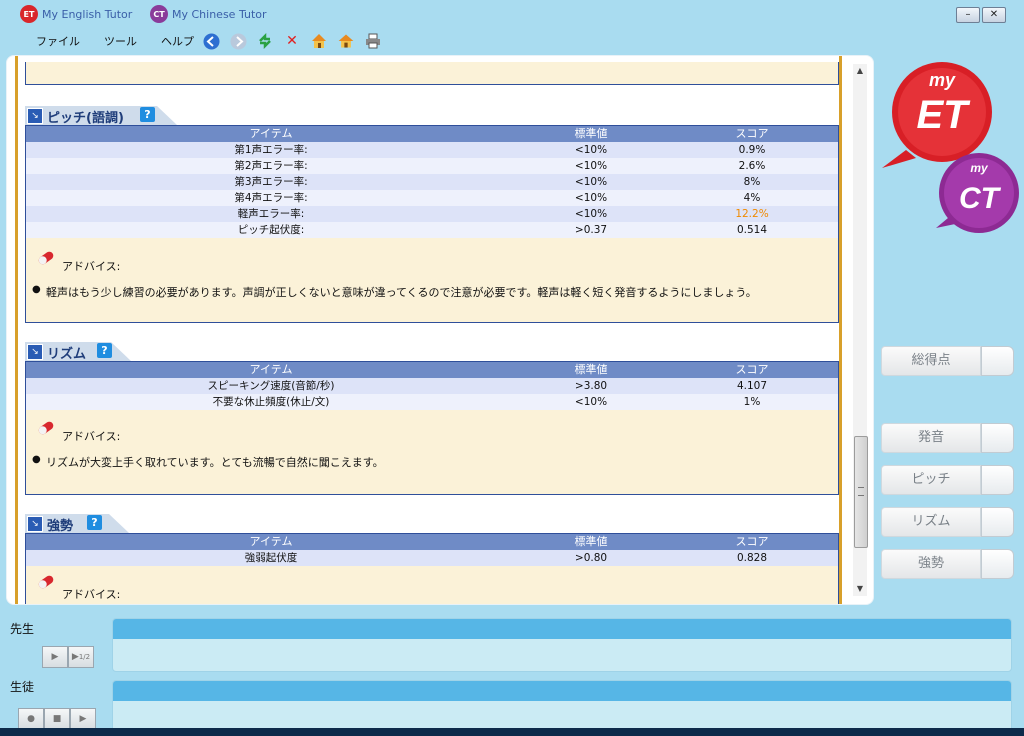 The height and width of the screenshot is (736, 1024). I want to click on half-speed-play-button: ▶ 1/2, so click(81, 657).